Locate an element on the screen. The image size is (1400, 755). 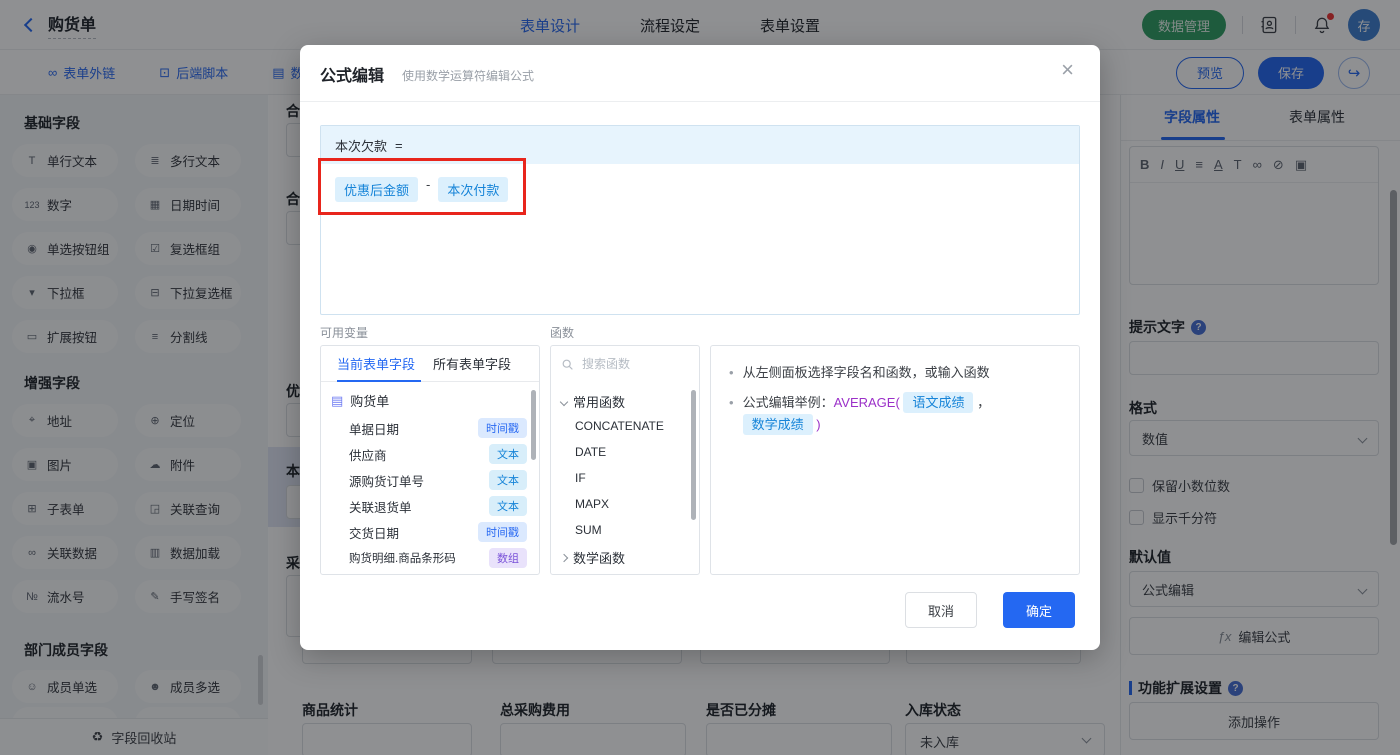
variable-row: 供应商 文本 is located at coordinates (438, 454).